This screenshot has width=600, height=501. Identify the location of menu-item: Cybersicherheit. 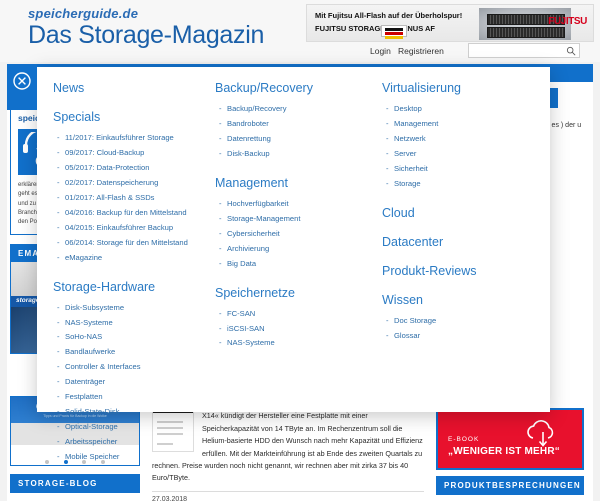
(287, 234).